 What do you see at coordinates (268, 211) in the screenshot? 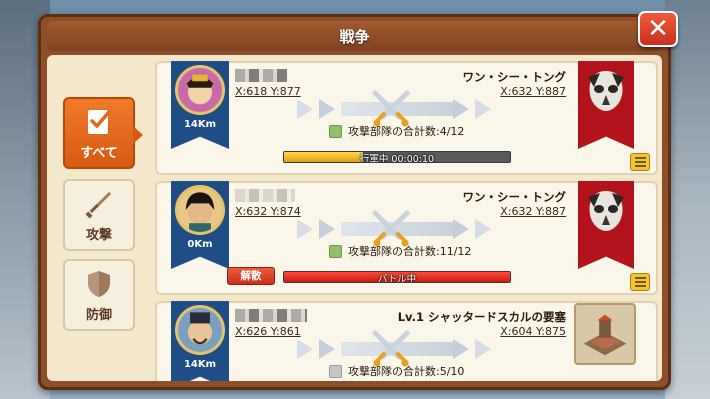
I see `source-coordinates: X:632 Y:874` at bounding box center [268, 211].